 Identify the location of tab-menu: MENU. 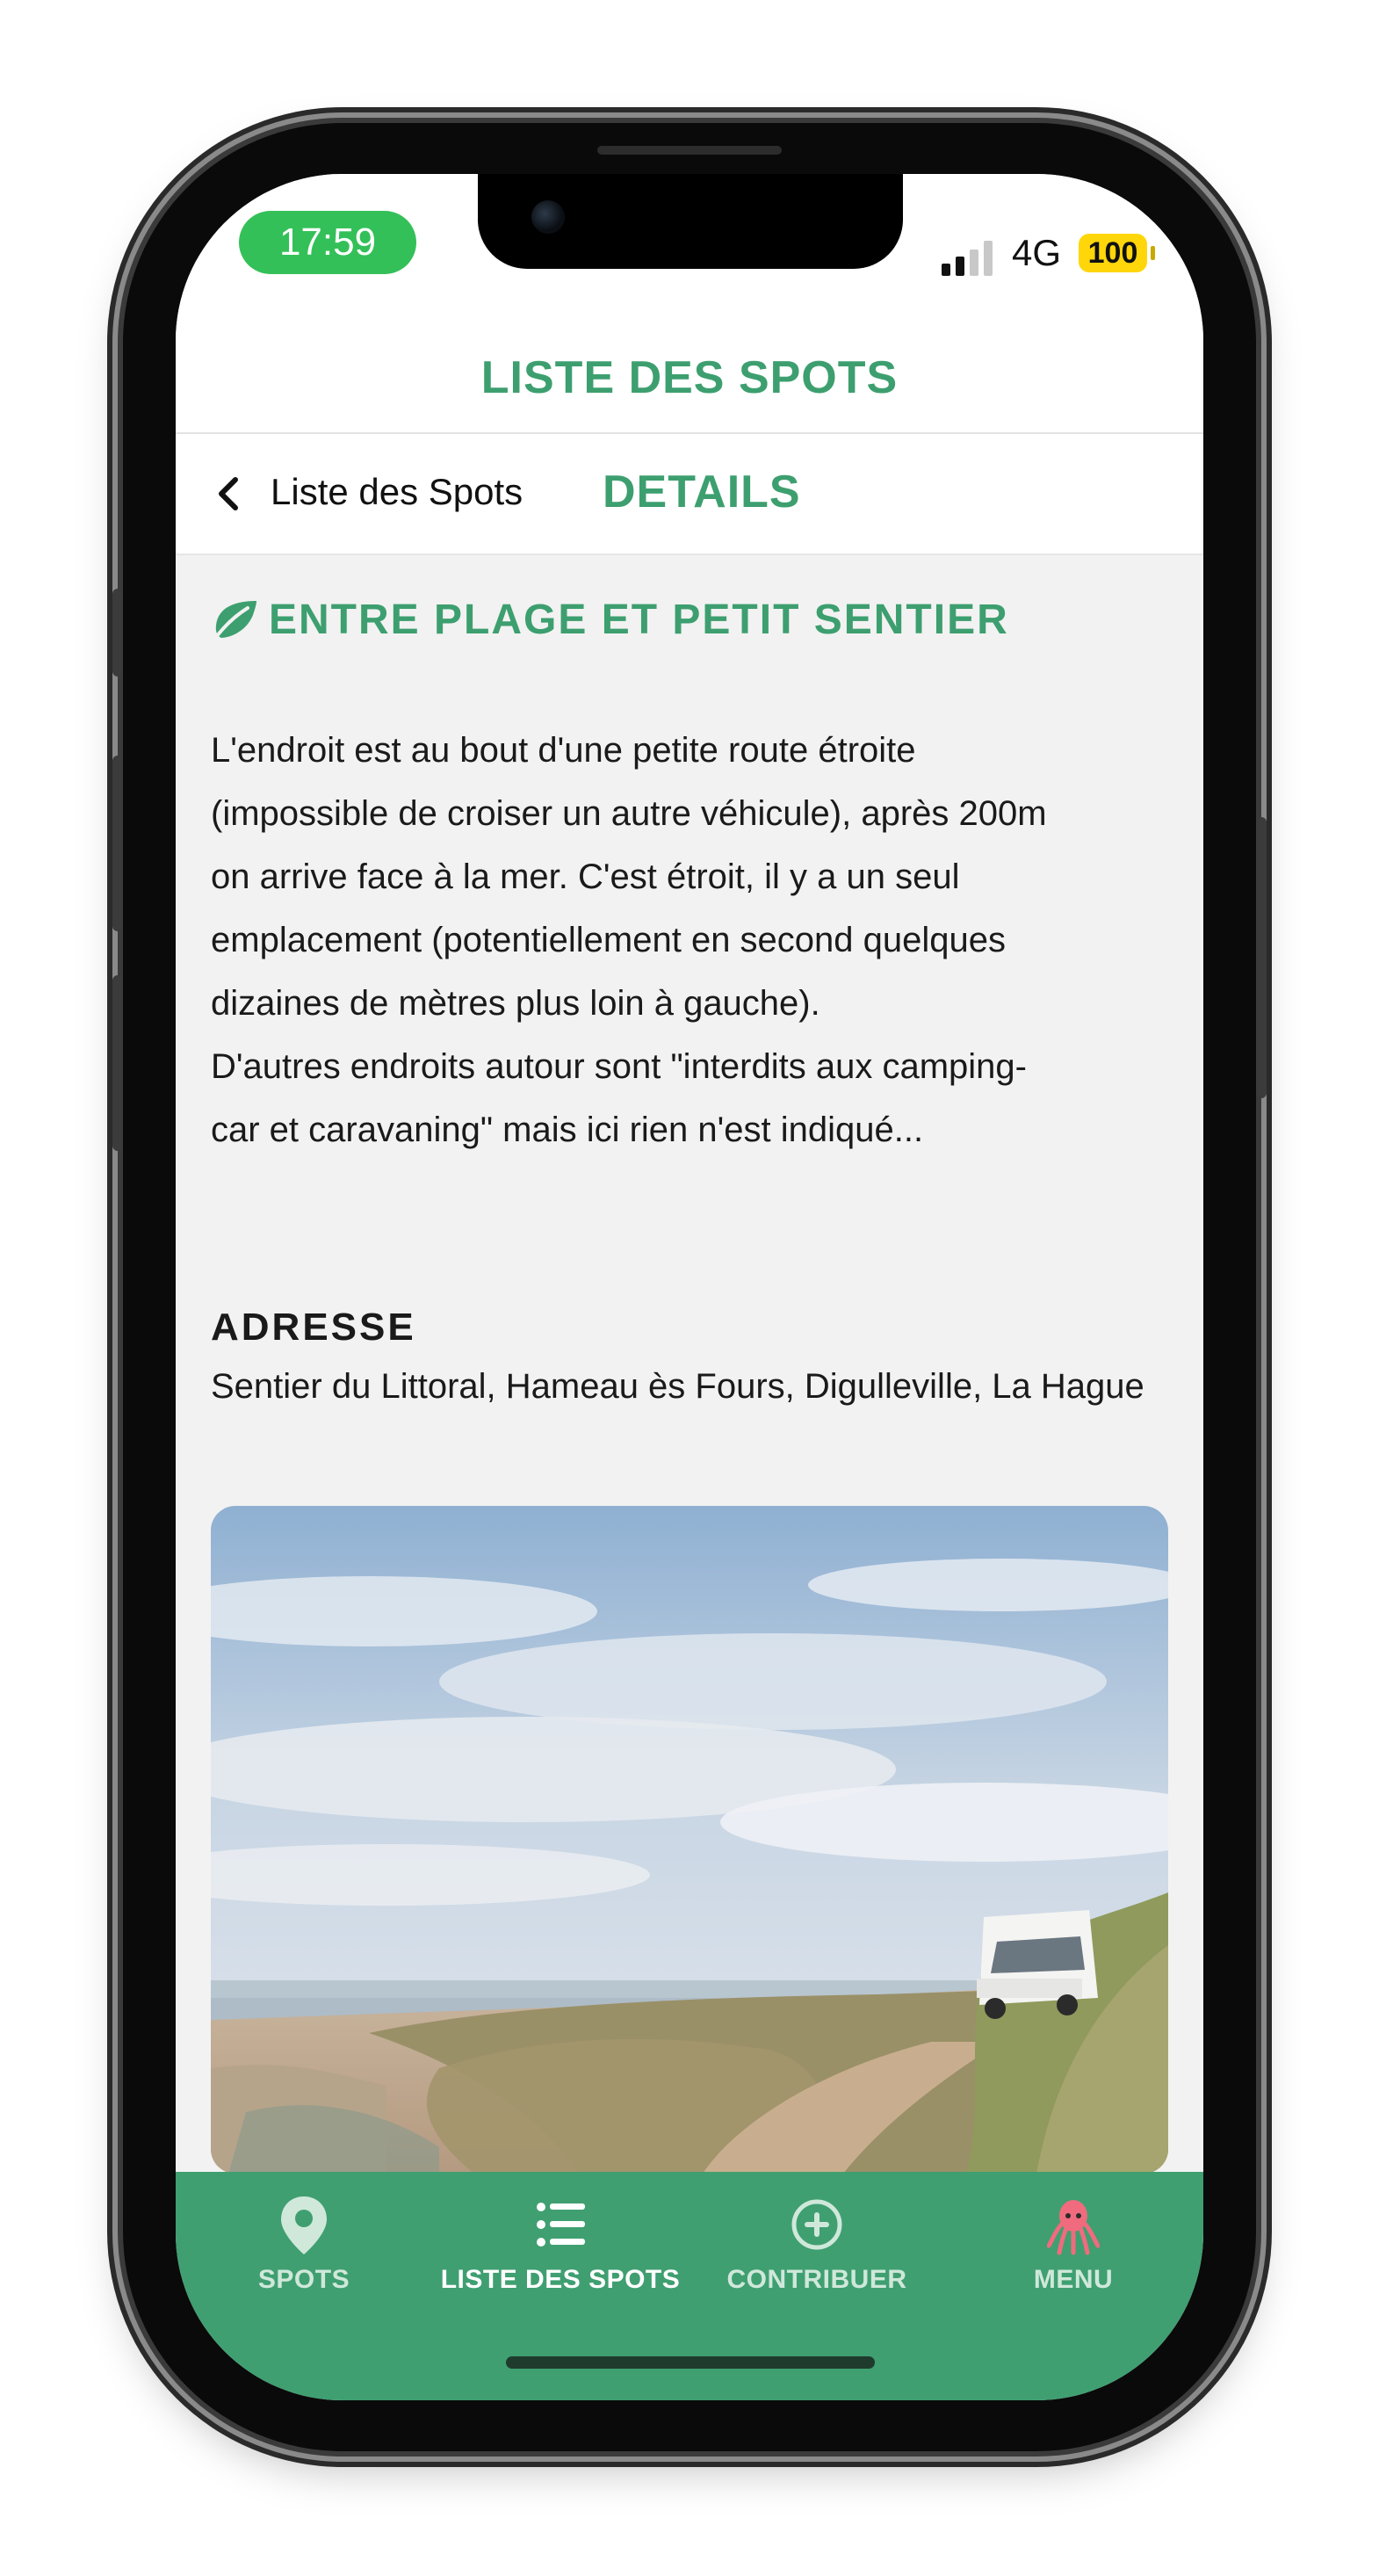
(1073, 2246).